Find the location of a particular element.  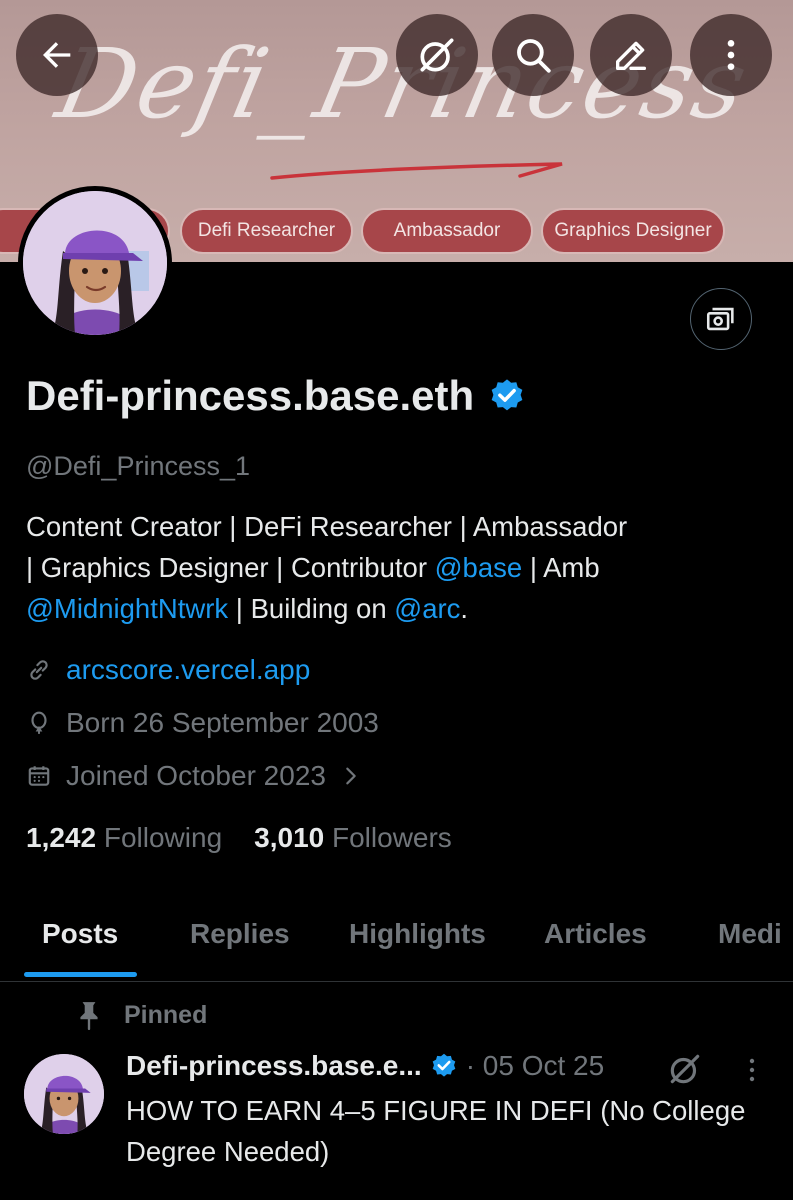

subscriptions-button is located at coordinates (721, 319).